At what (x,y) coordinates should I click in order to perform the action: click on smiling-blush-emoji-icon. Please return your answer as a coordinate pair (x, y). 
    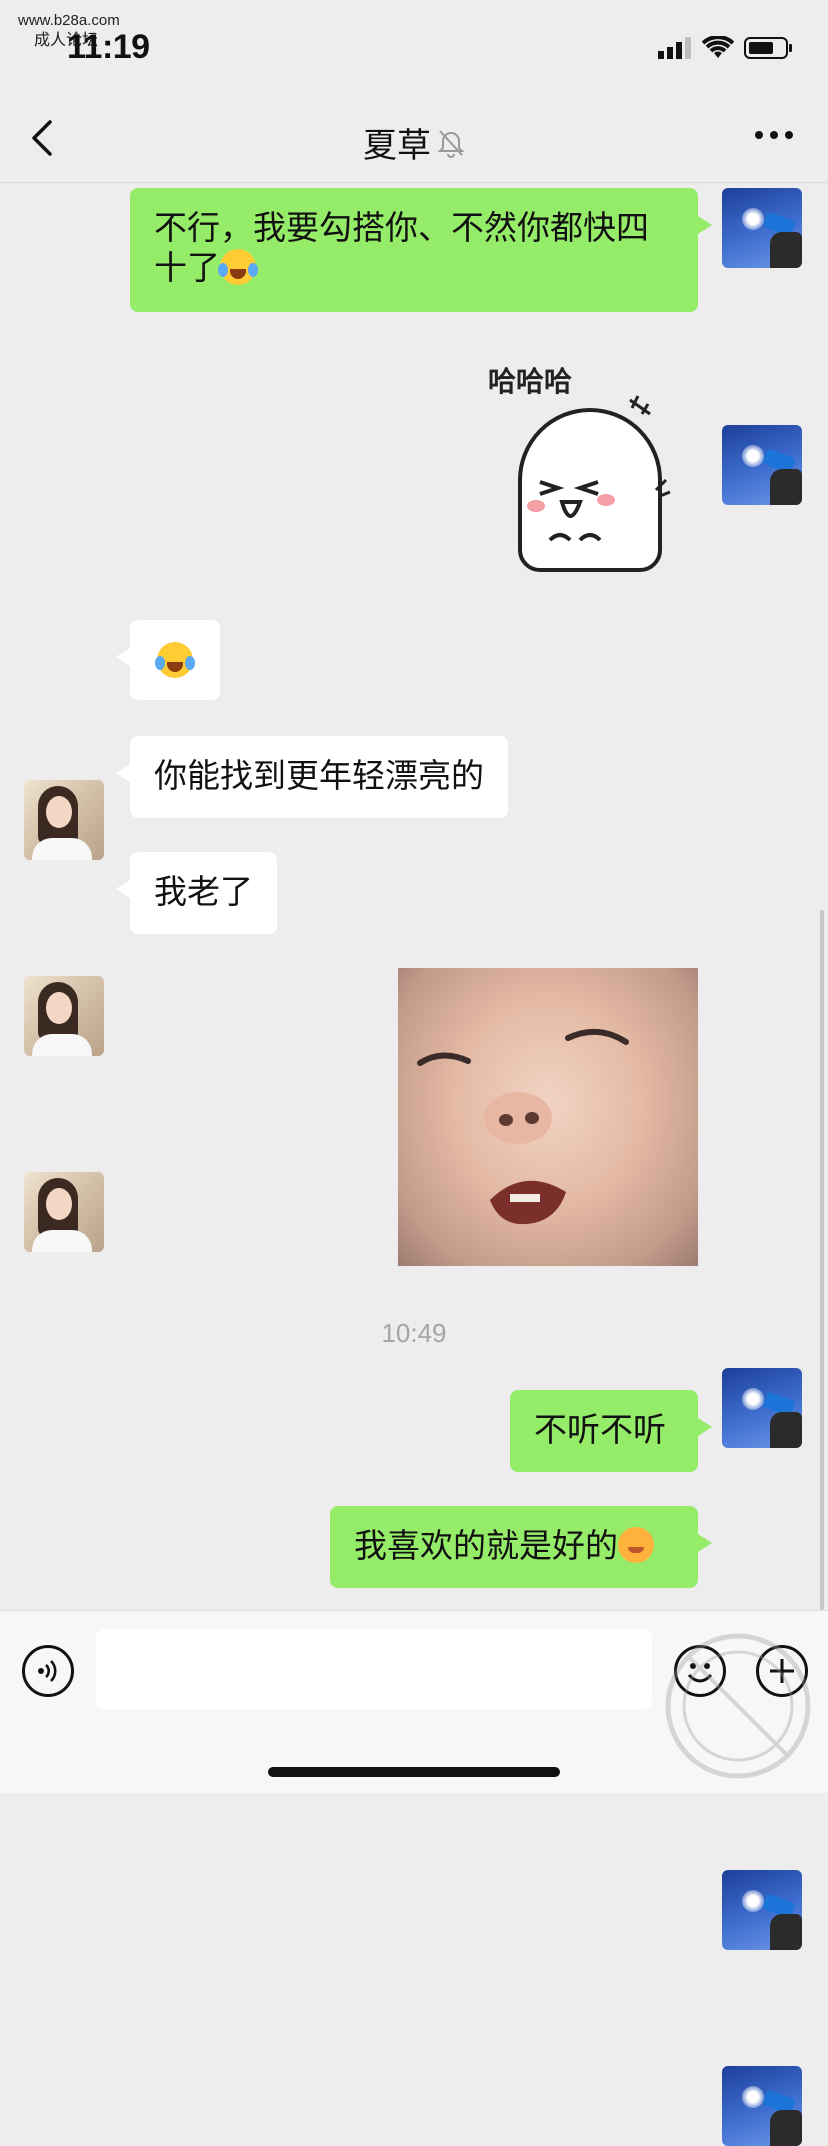
    Looking at the image, I should click on (636, 1545).